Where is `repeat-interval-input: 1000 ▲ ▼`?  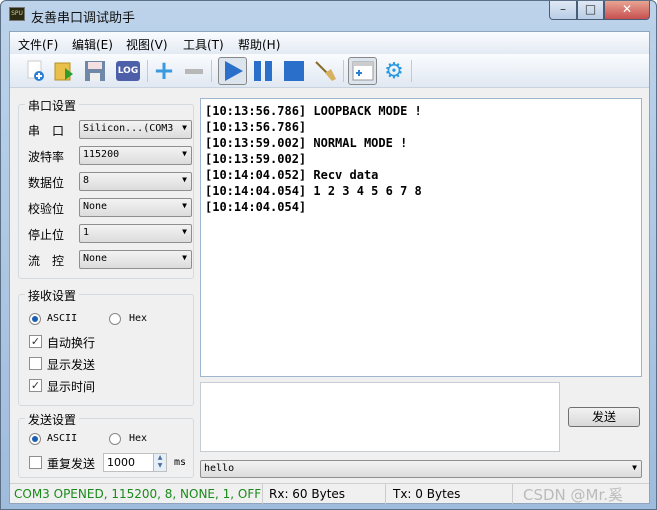
repeat-interval-input: 1000 ▲ ▼ is located at coordinates (135, 462).